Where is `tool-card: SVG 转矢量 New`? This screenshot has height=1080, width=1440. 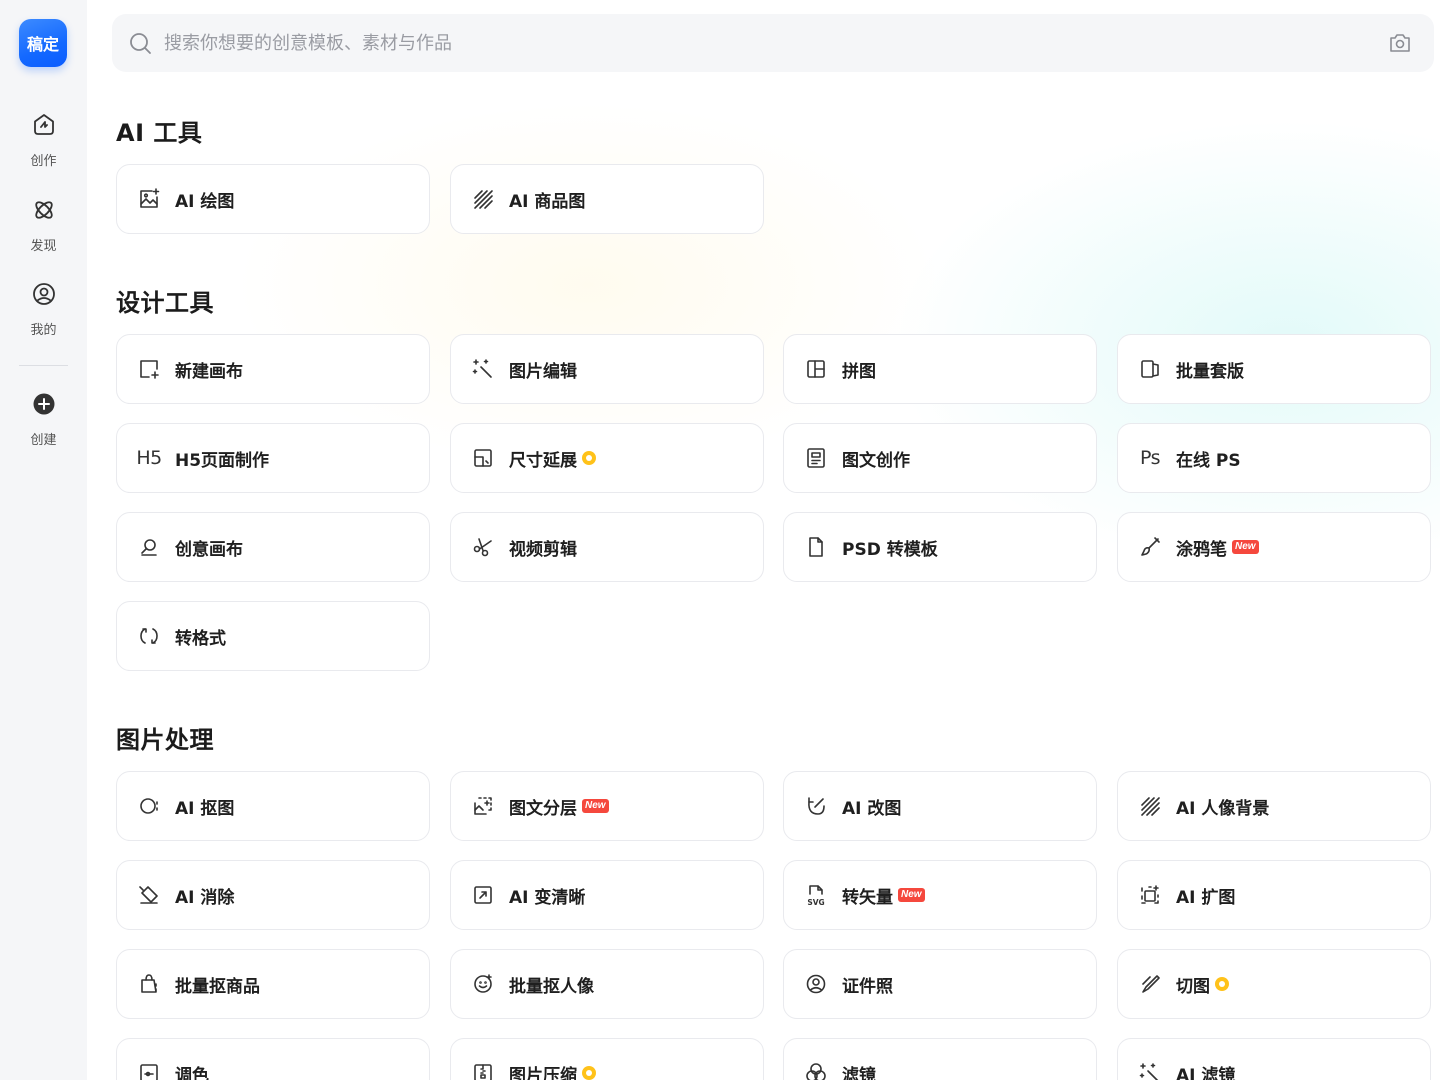 tool-card: SVG 转矢量 New is located at coordinates (940, 895).